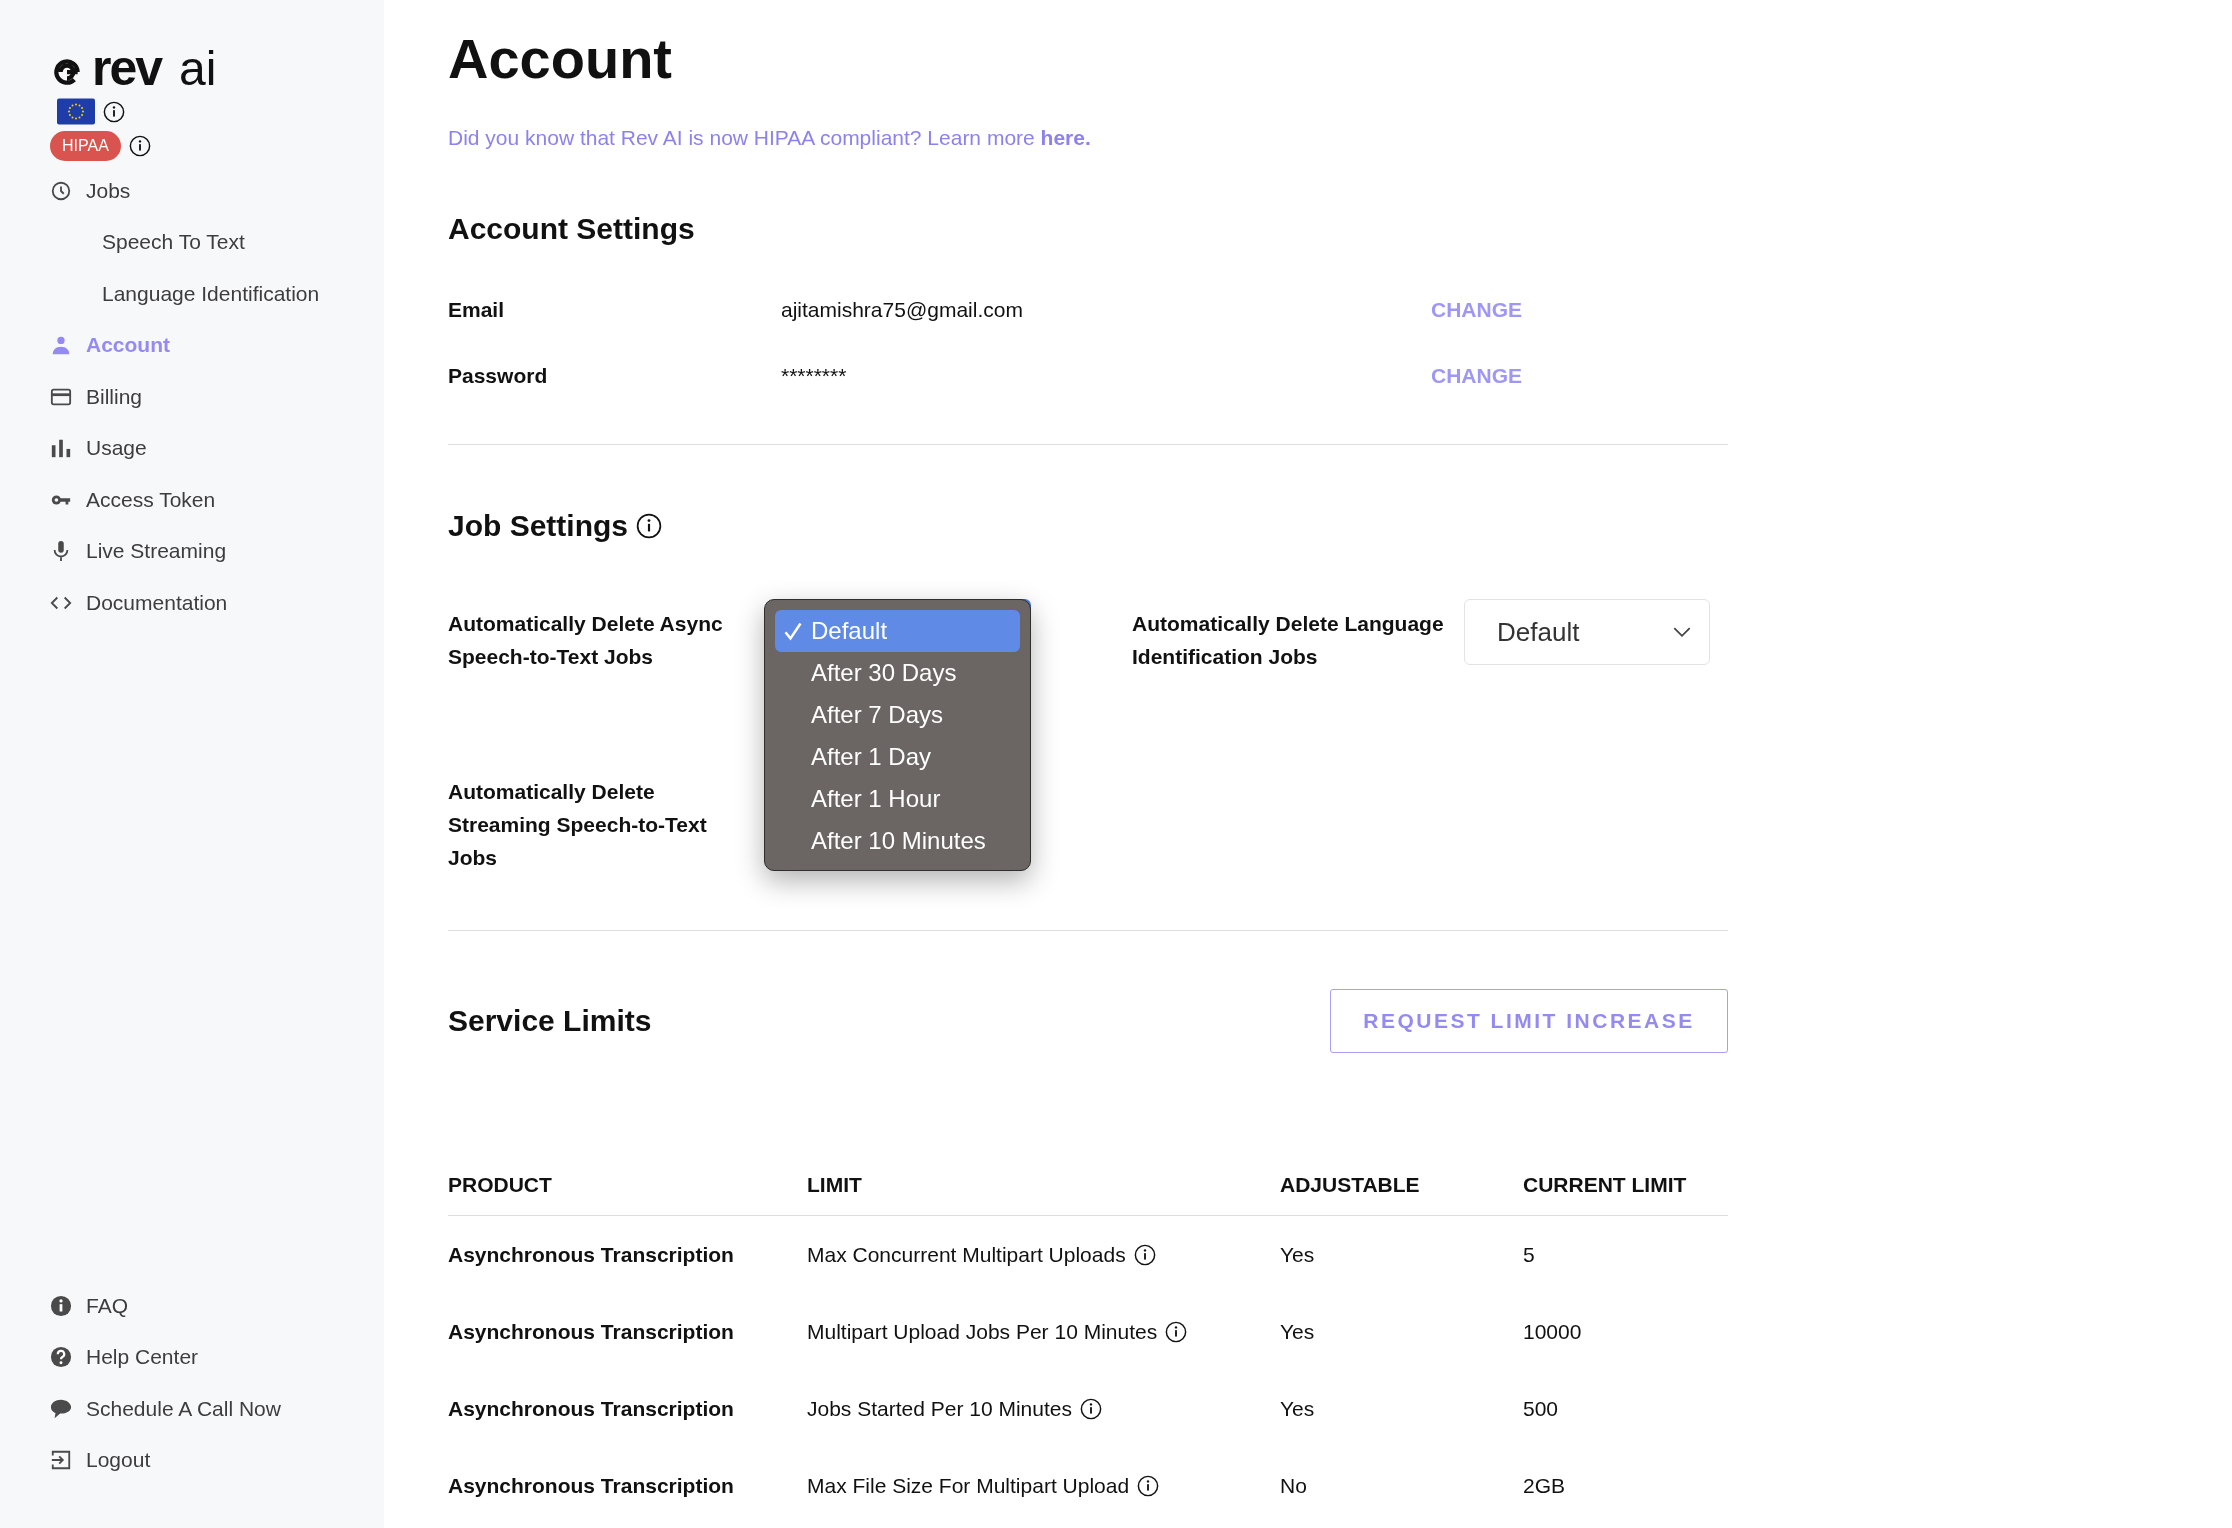 This screenshot has width=2232, height=1528. I want to click on dropdown-option: After 1 Day, so click(897, 757).